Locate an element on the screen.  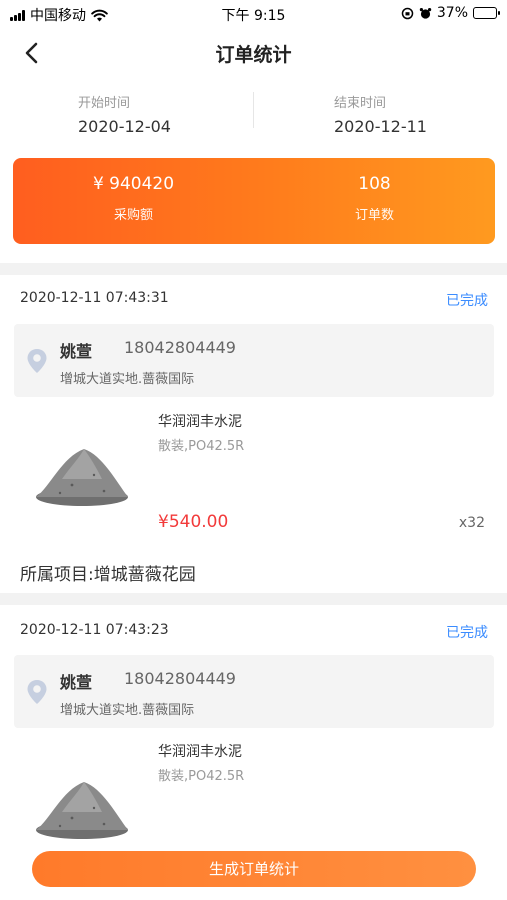
orientation-lock-icon is located at coordinates (407, 13).